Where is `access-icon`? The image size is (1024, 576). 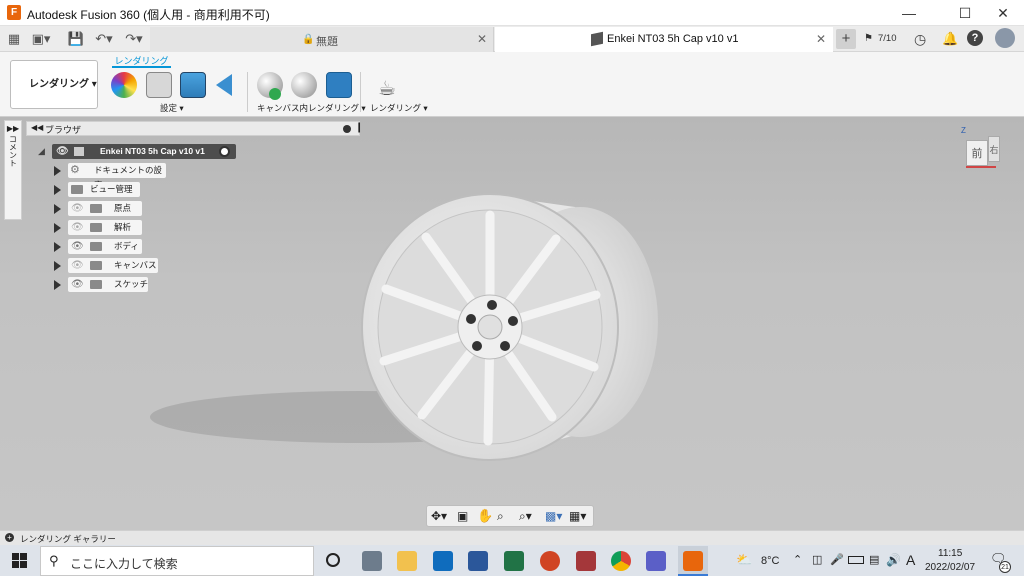
access-icon is located at coordinates (586, 561).